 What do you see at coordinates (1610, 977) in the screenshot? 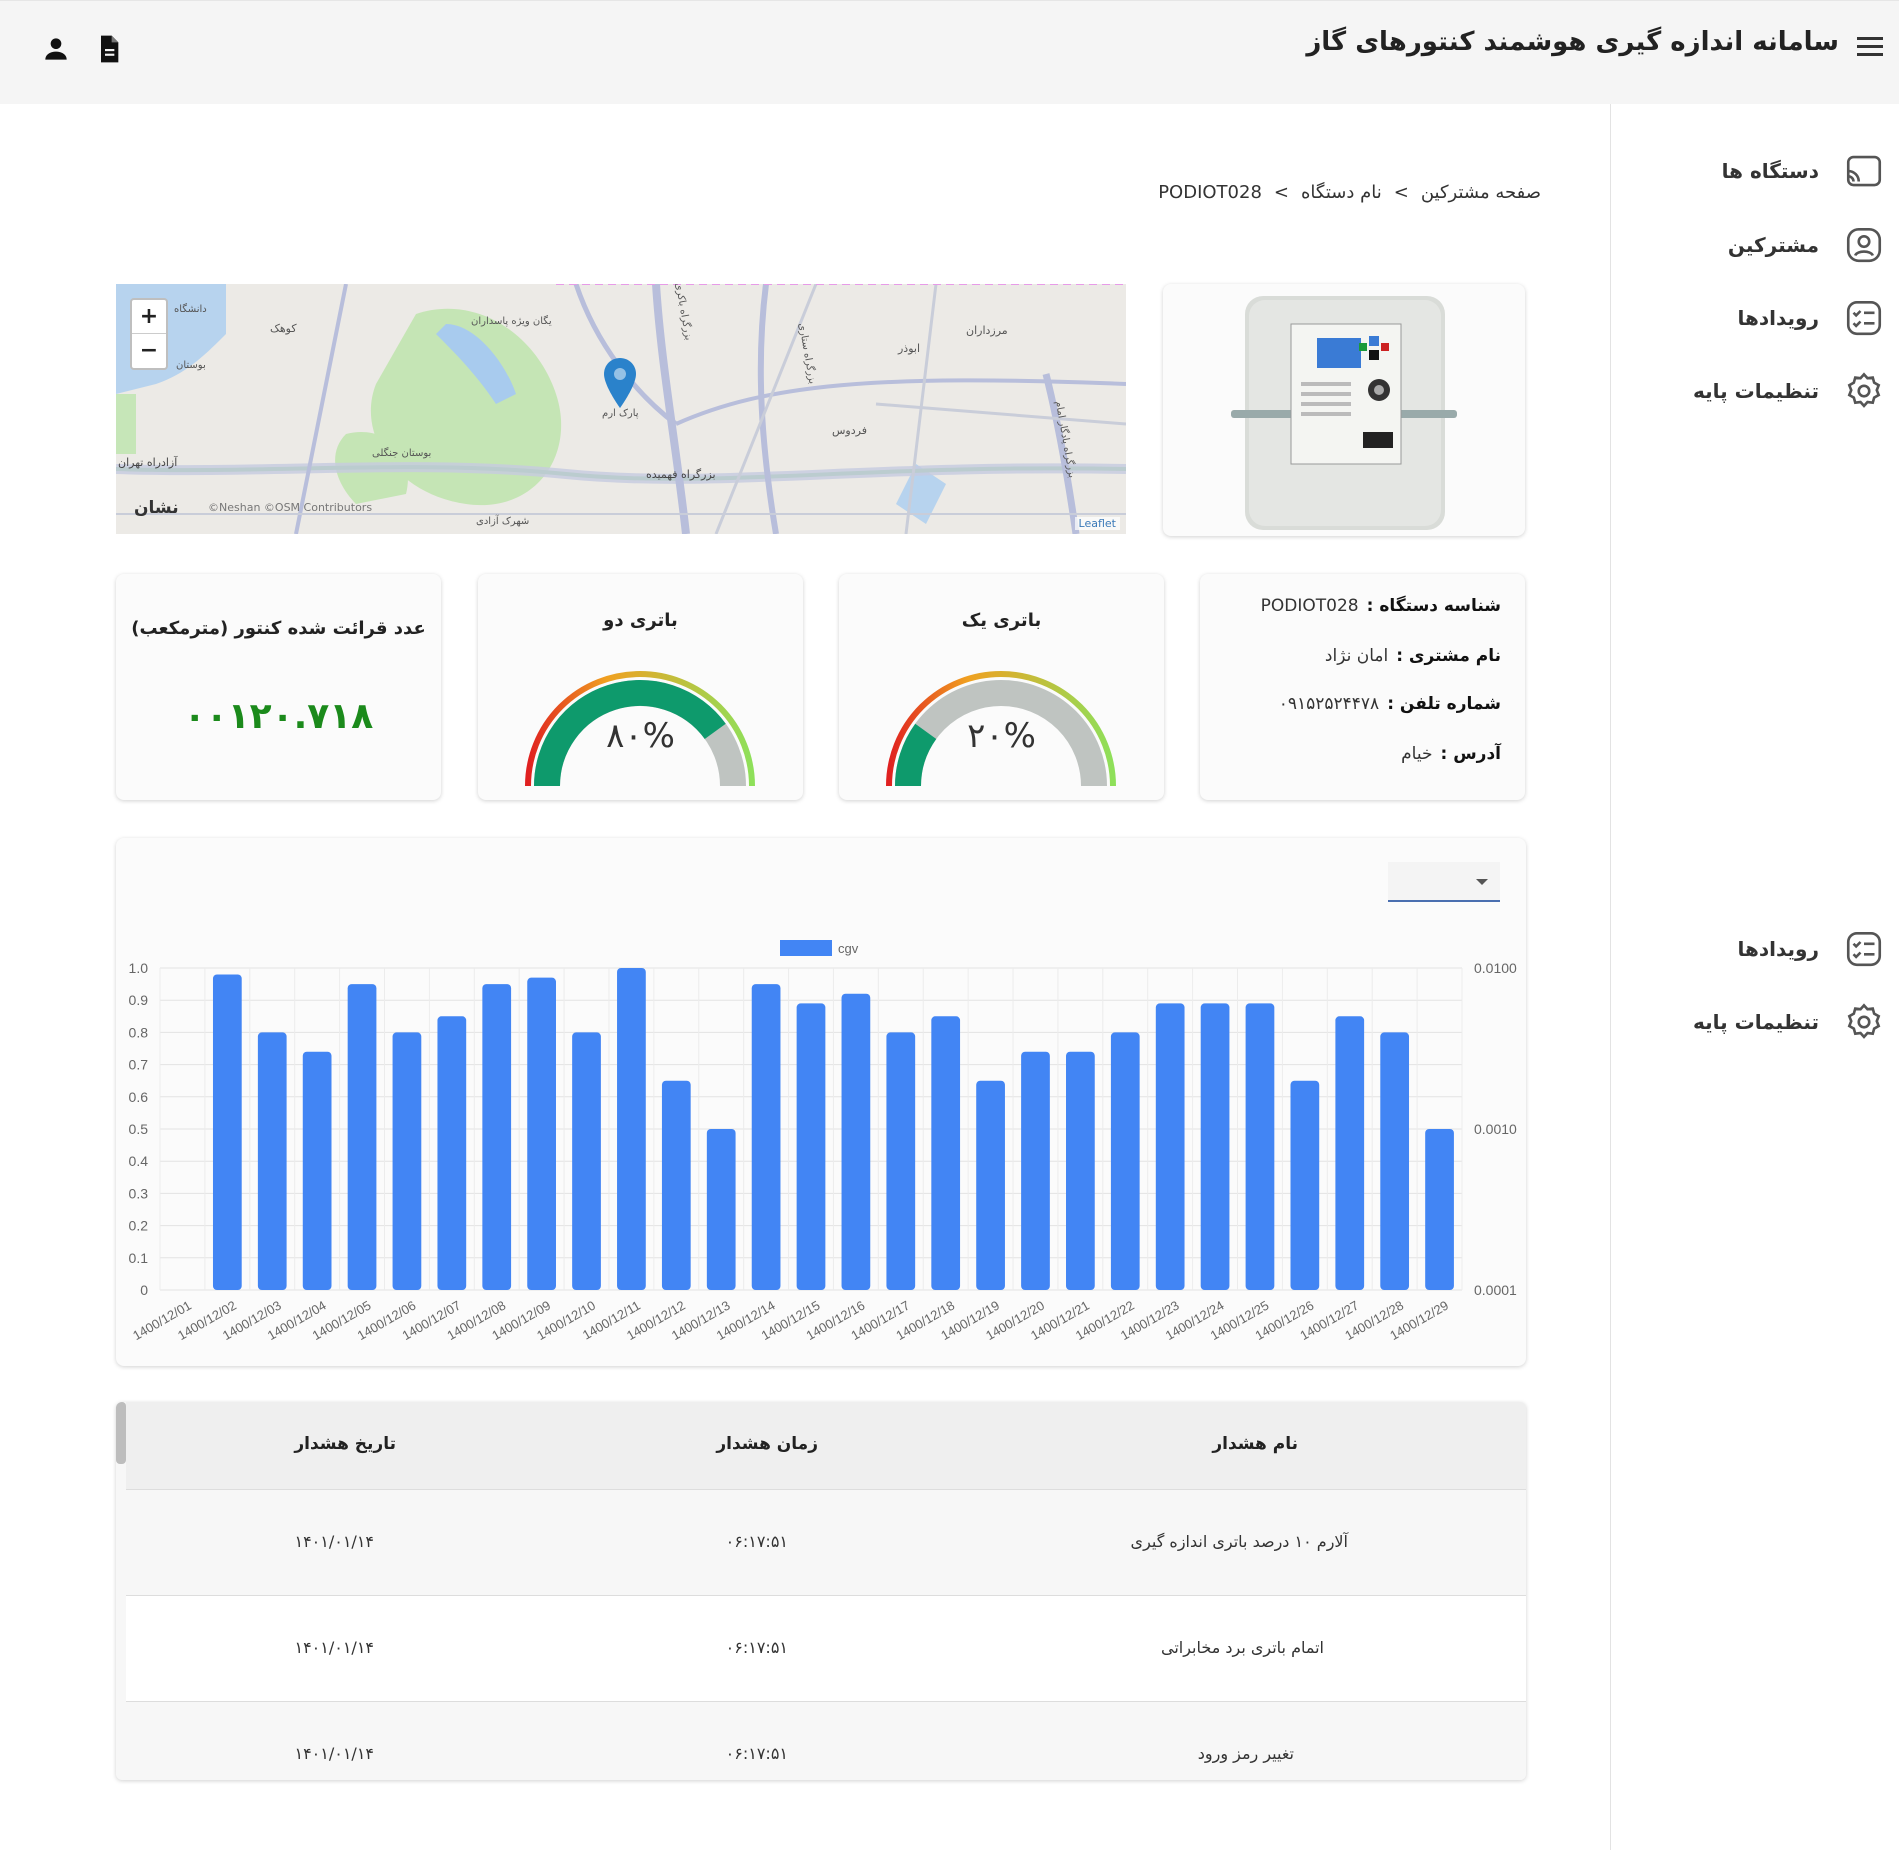
I see `sidebar-divider` at bounding box center [1610, 977].